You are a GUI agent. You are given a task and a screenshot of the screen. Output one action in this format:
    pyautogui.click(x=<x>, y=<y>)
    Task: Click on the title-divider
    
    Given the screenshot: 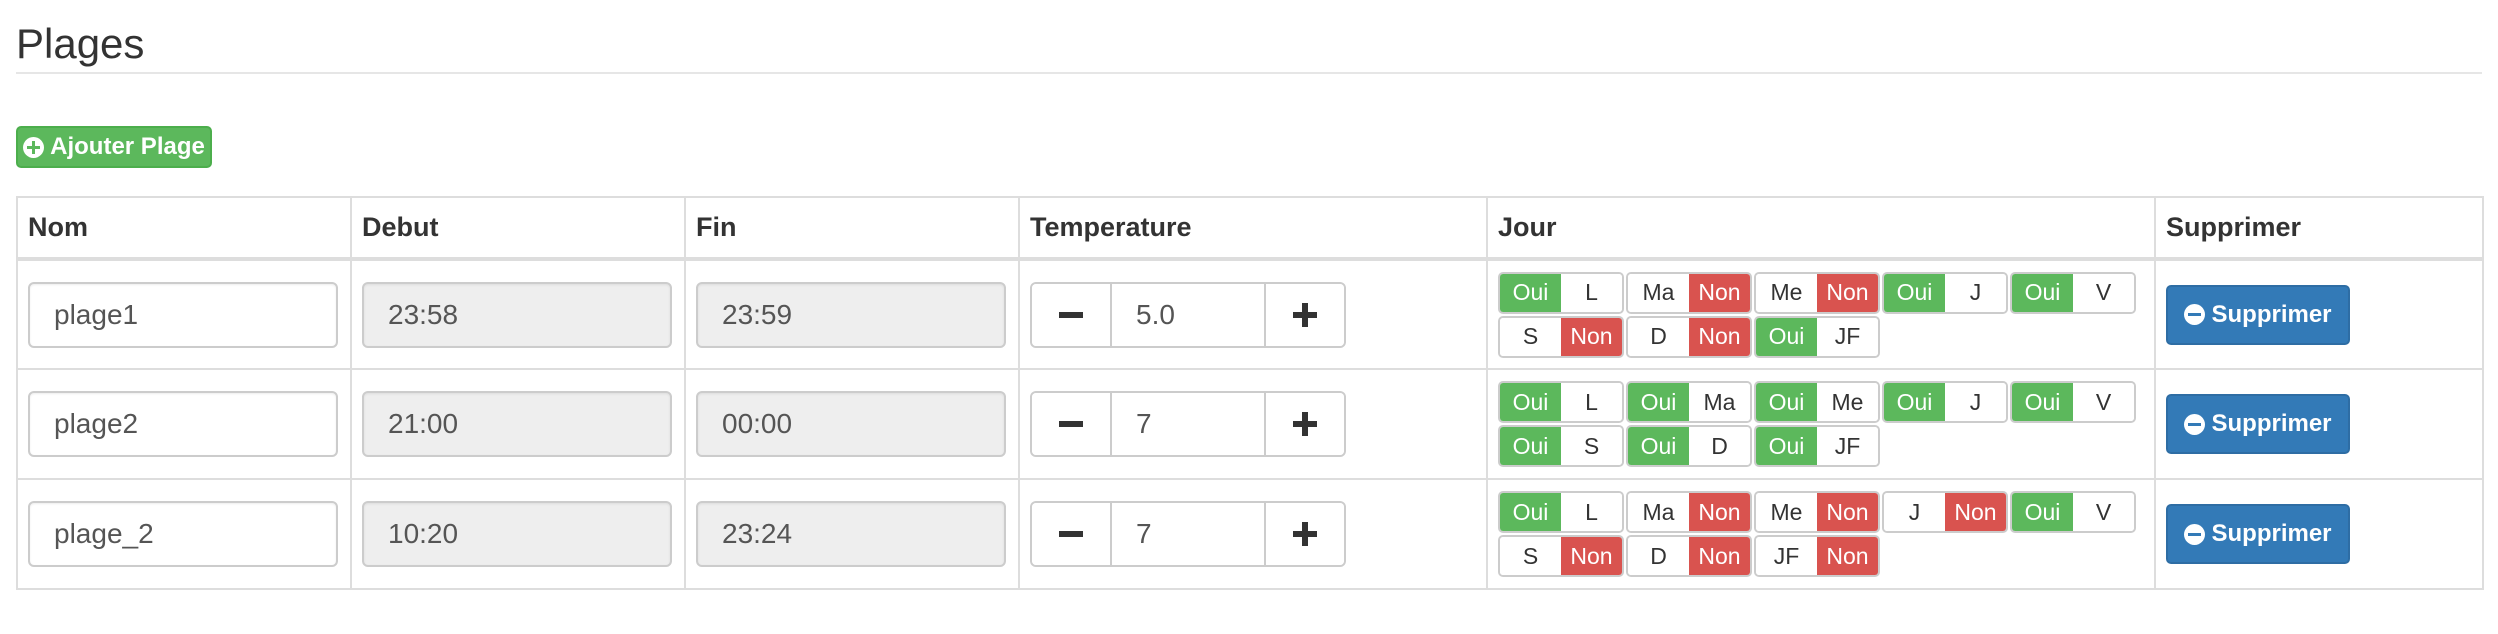 What is the action you would take?
    pyautogui.click(x=1249, y=73)
    